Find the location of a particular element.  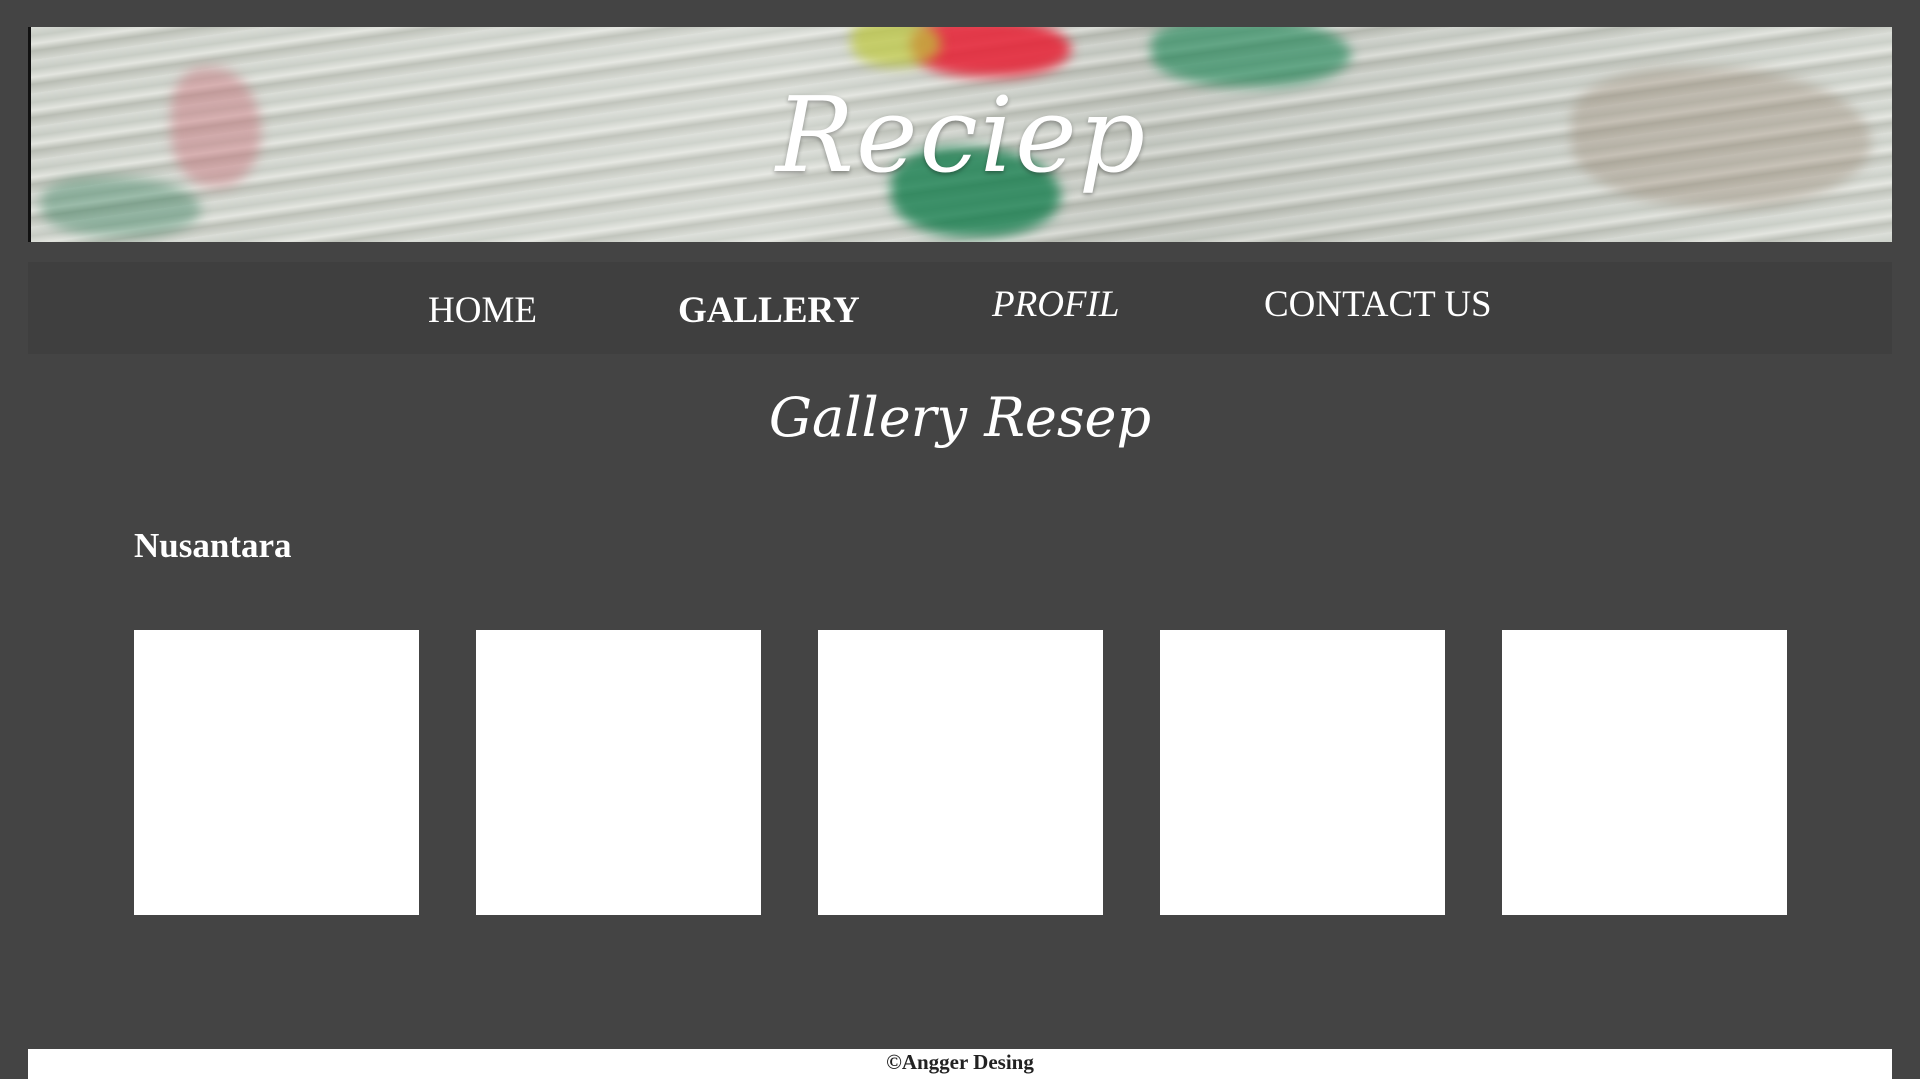

site-title: Reciep is located at coordinates (961, 135).